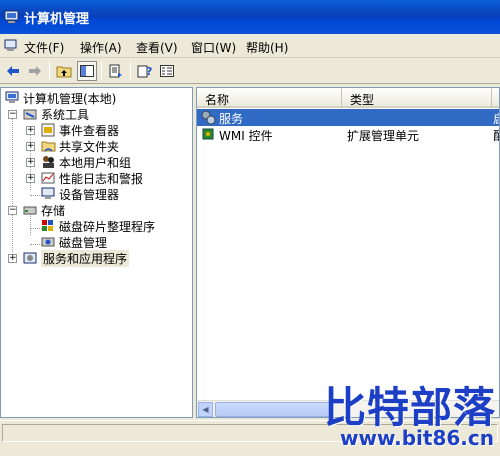 The image size is (500, 456). I want to click on services-applications-icon, so click(30, 258).